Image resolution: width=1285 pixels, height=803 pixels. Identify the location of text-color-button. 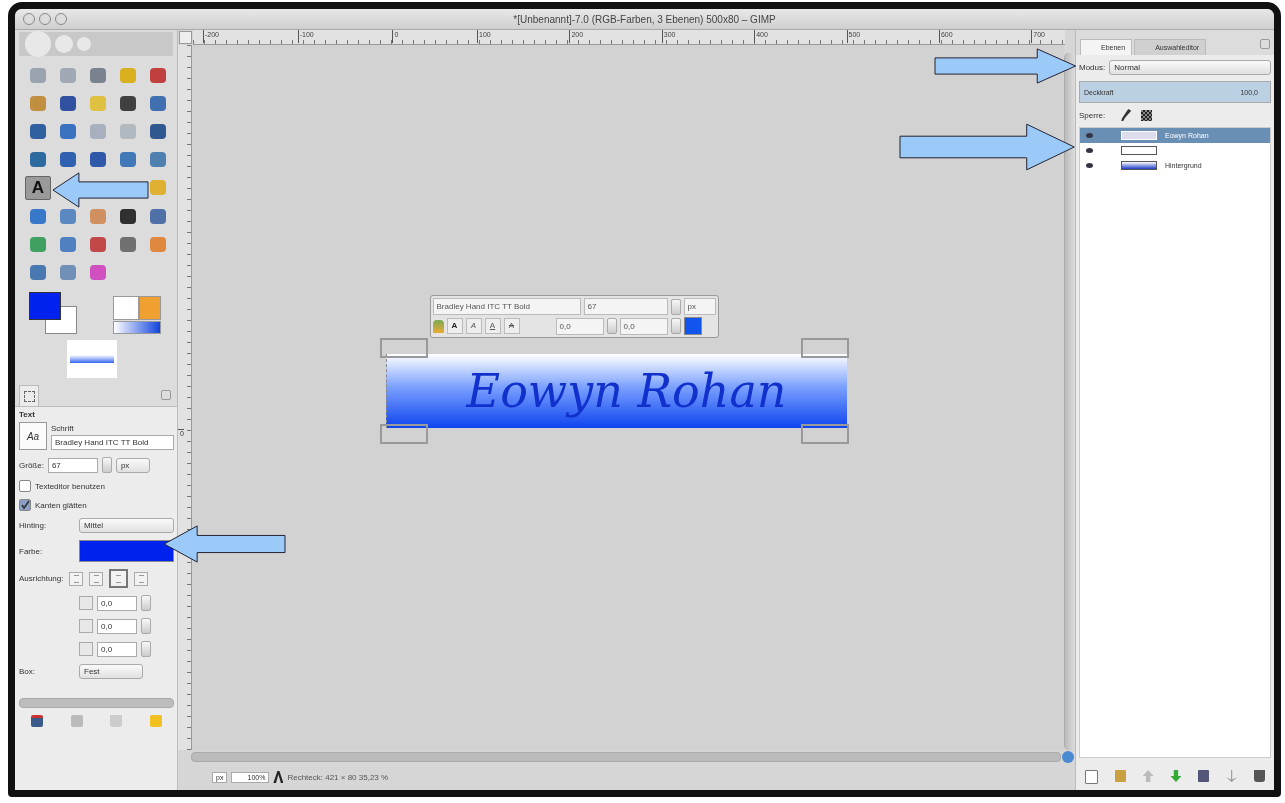
(692, 326).